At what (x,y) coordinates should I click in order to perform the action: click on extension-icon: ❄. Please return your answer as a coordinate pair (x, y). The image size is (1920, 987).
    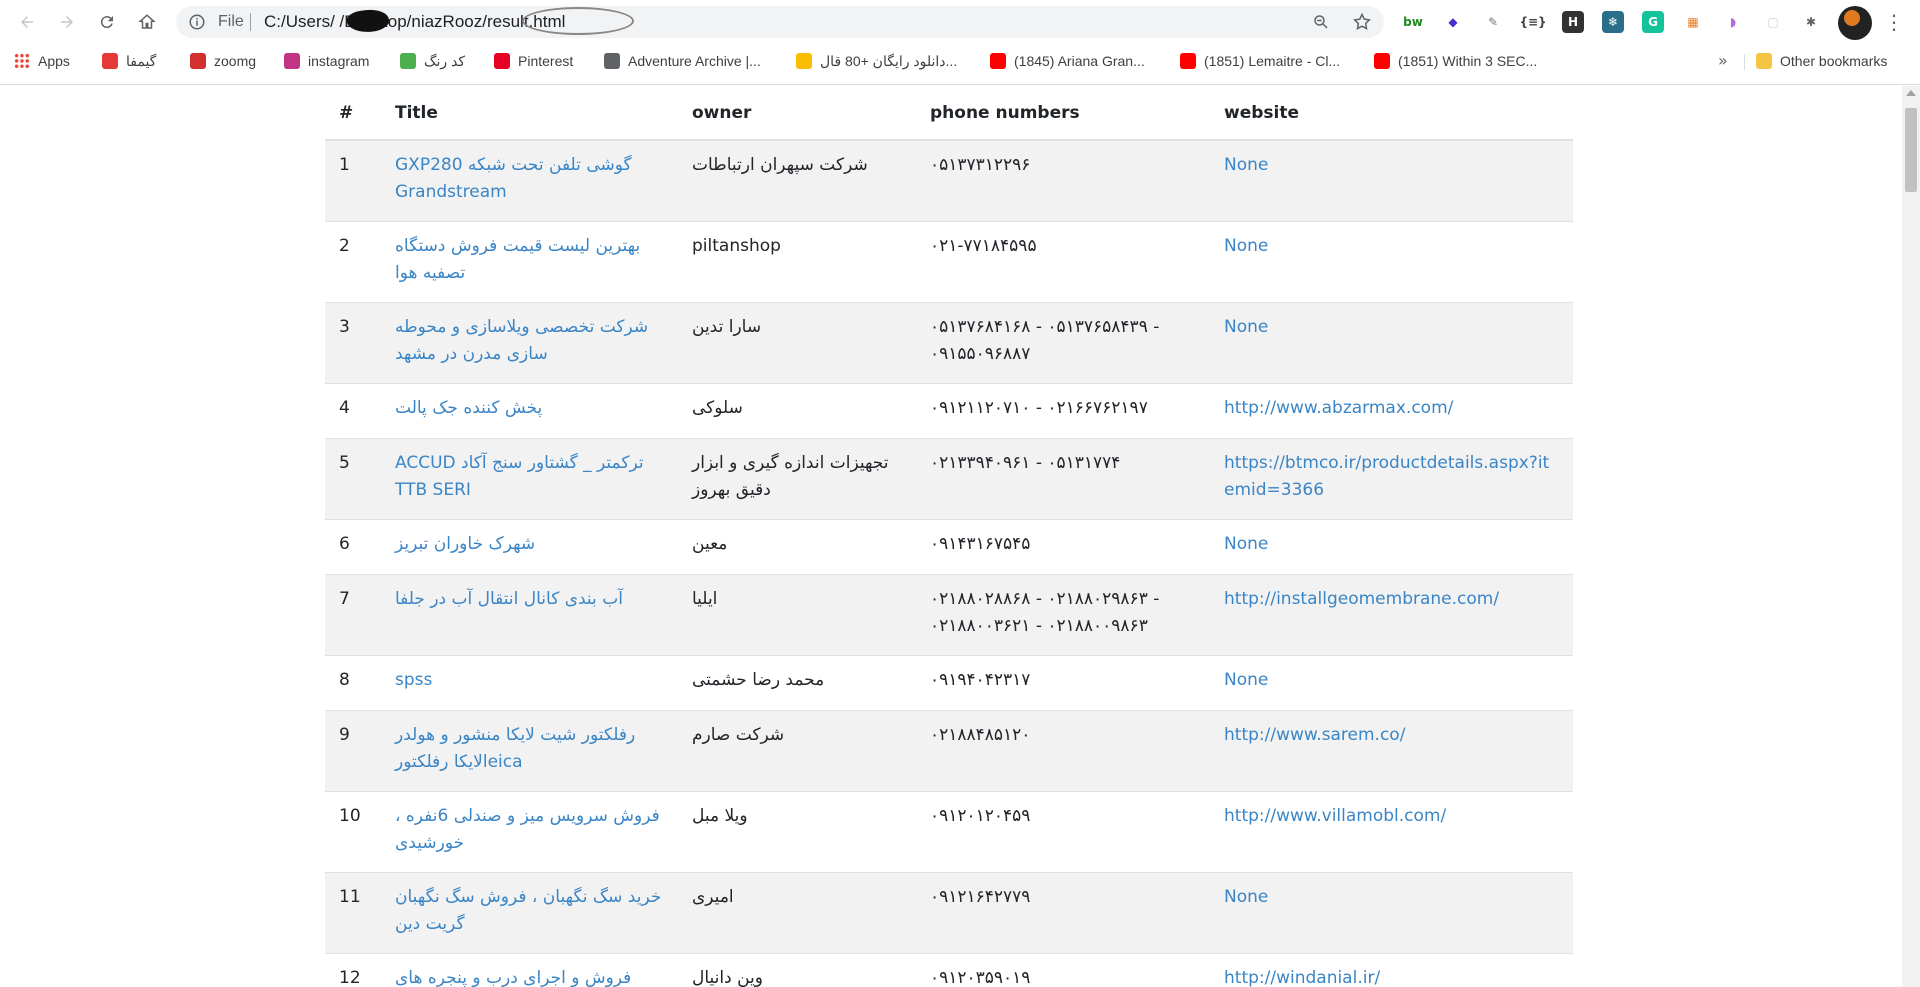
    Looking at the image, I should click on (1613, 22).